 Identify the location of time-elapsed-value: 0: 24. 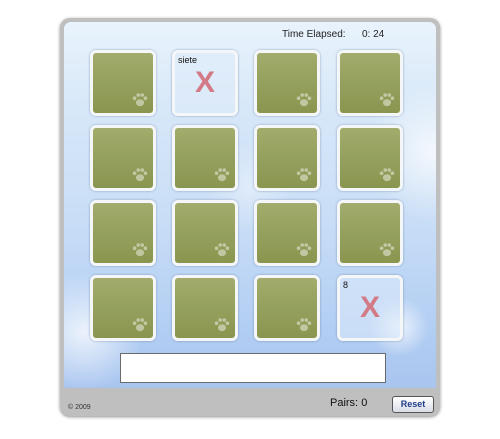
(373, 34).